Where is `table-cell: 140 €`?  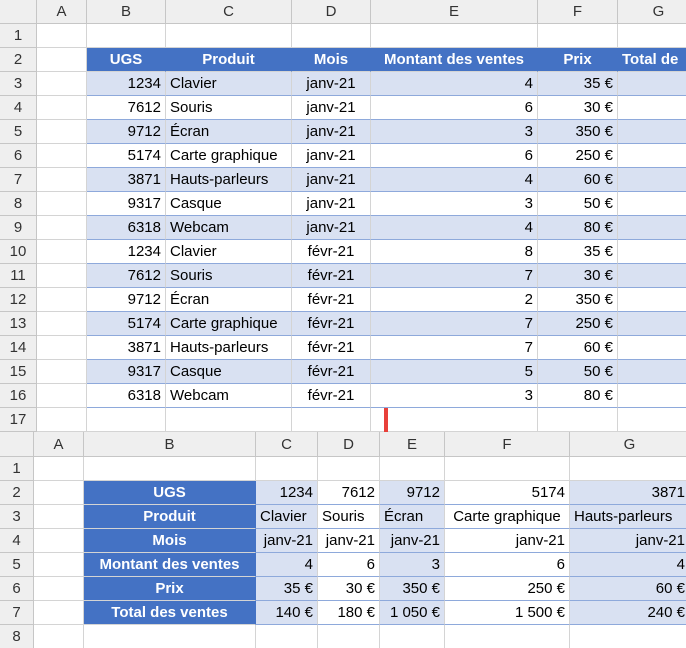 table-cell: 140 € is located at coordinates (287, 613).